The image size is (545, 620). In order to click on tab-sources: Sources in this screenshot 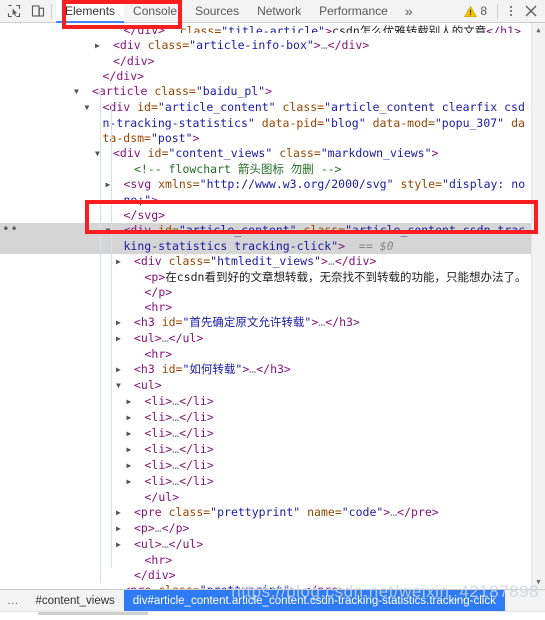, I will do `click(217, 11)`.